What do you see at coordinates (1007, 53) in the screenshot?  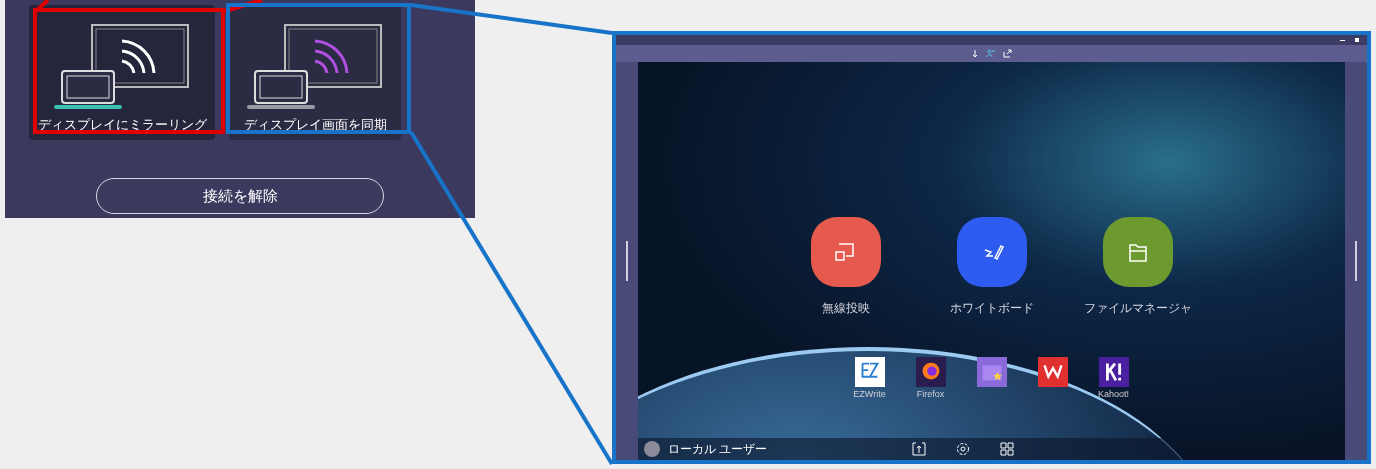 I see `share-icon` at bounding box center [1007, 53].